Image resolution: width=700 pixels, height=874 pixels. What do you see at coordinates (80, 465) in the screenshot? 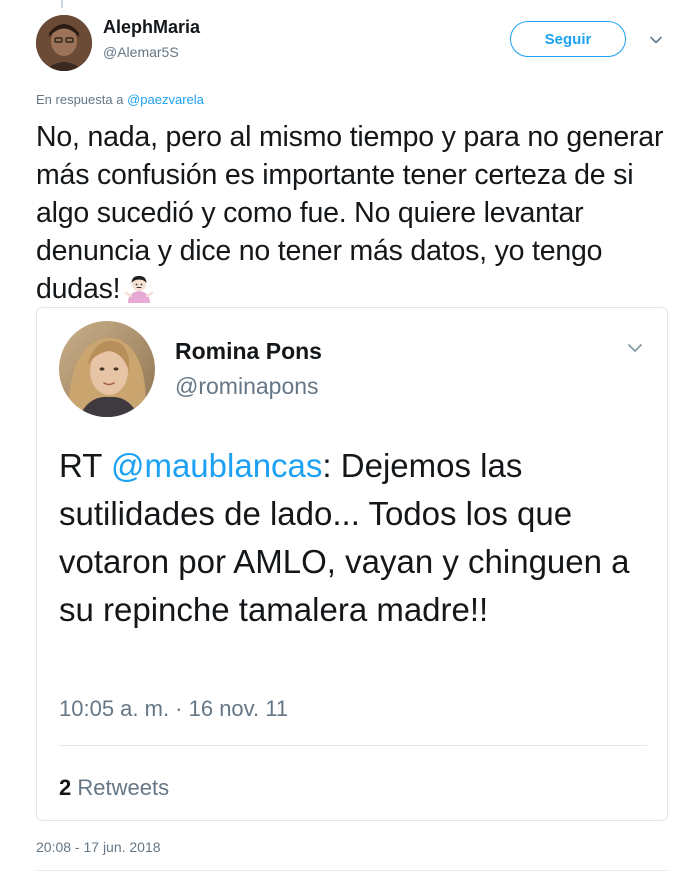
I see `quoted-rt-prefix: RT` at bounding box center [80, 465].